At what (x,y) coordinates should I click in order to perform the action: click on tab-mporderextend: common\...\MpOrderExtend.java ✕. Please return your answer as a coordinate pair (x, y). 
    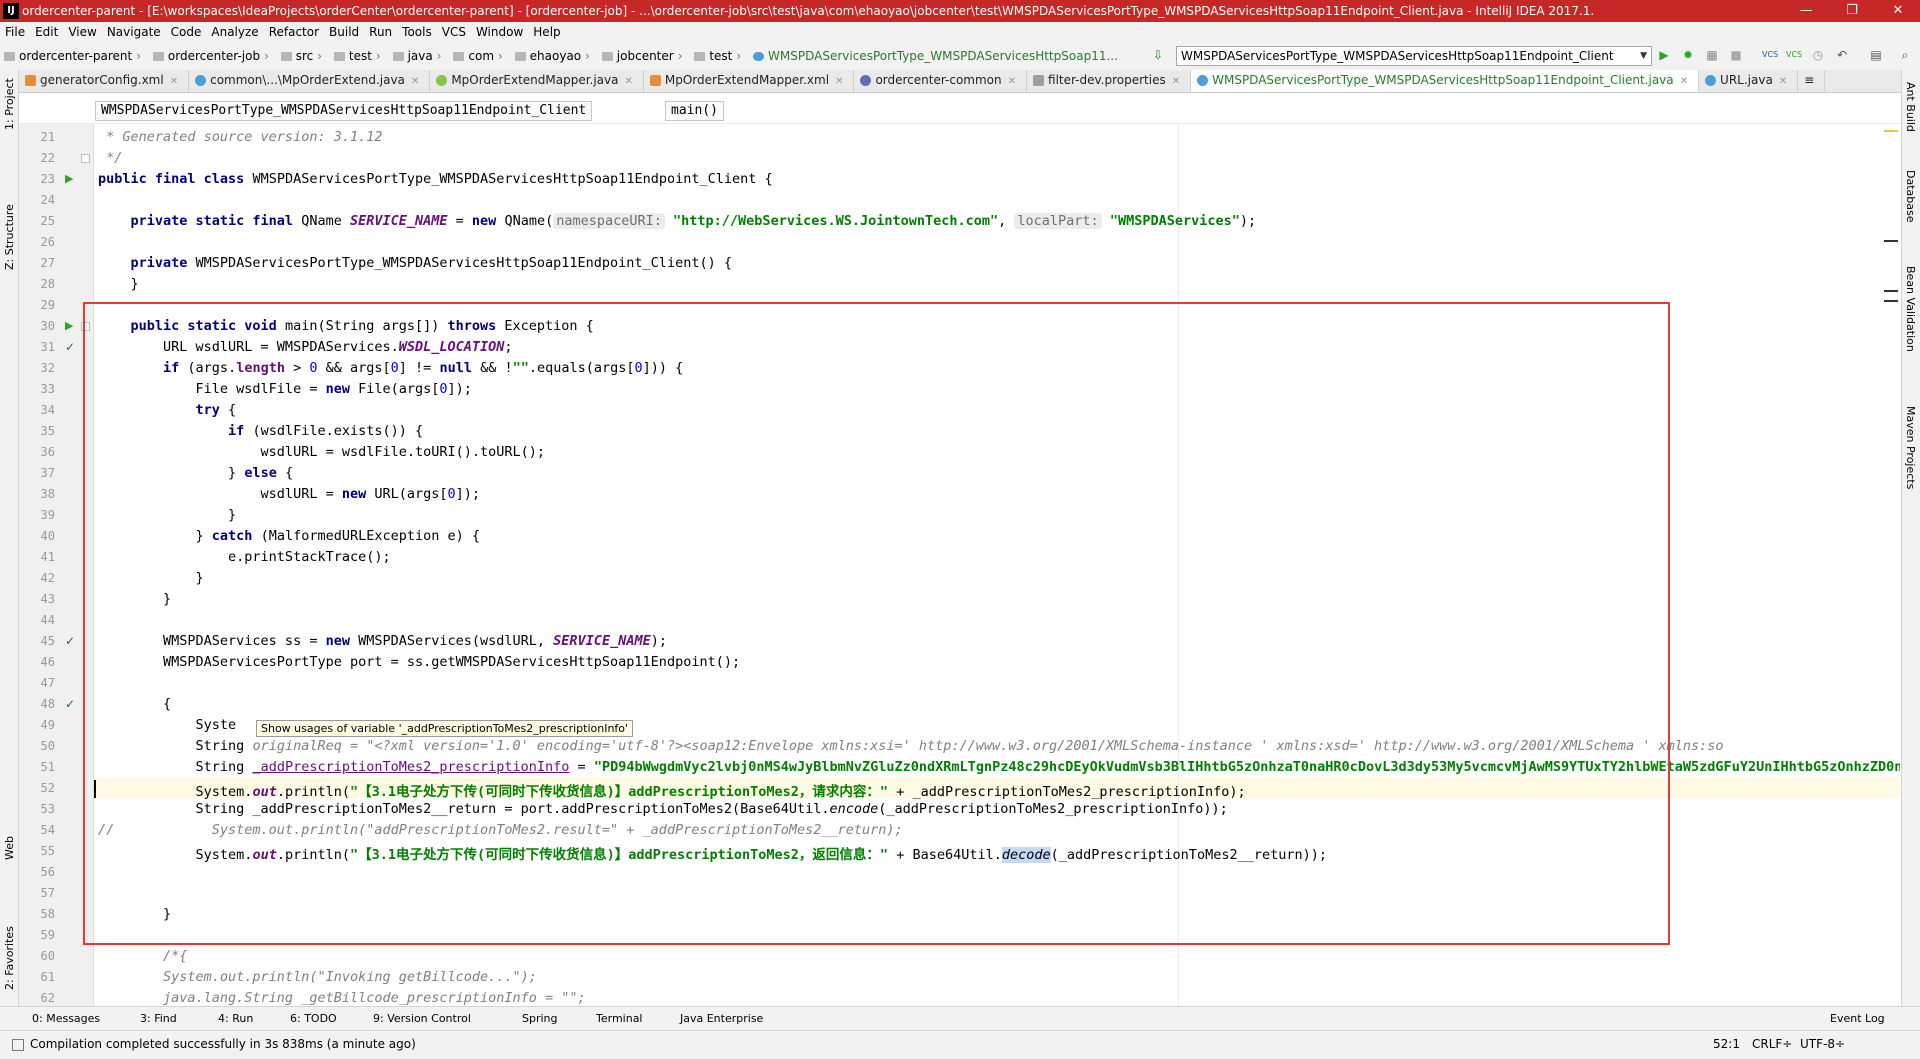
    Looking at the image, I should click on (310, 81).